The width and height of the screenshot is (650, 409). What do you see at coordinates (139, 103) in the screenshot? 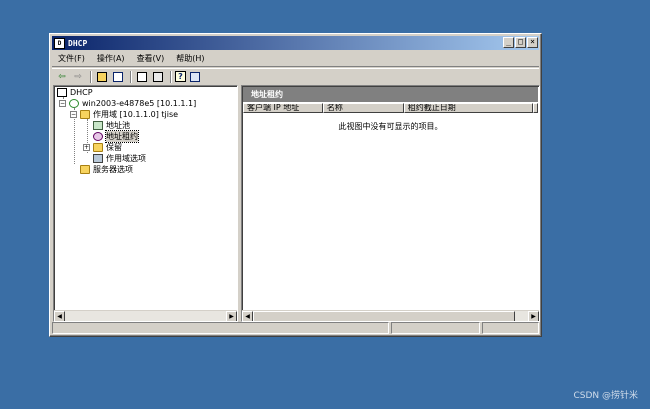
I see `tree-label: win2003-e4878e5 [10.1.1.1]` at bounding box center [139, 103].